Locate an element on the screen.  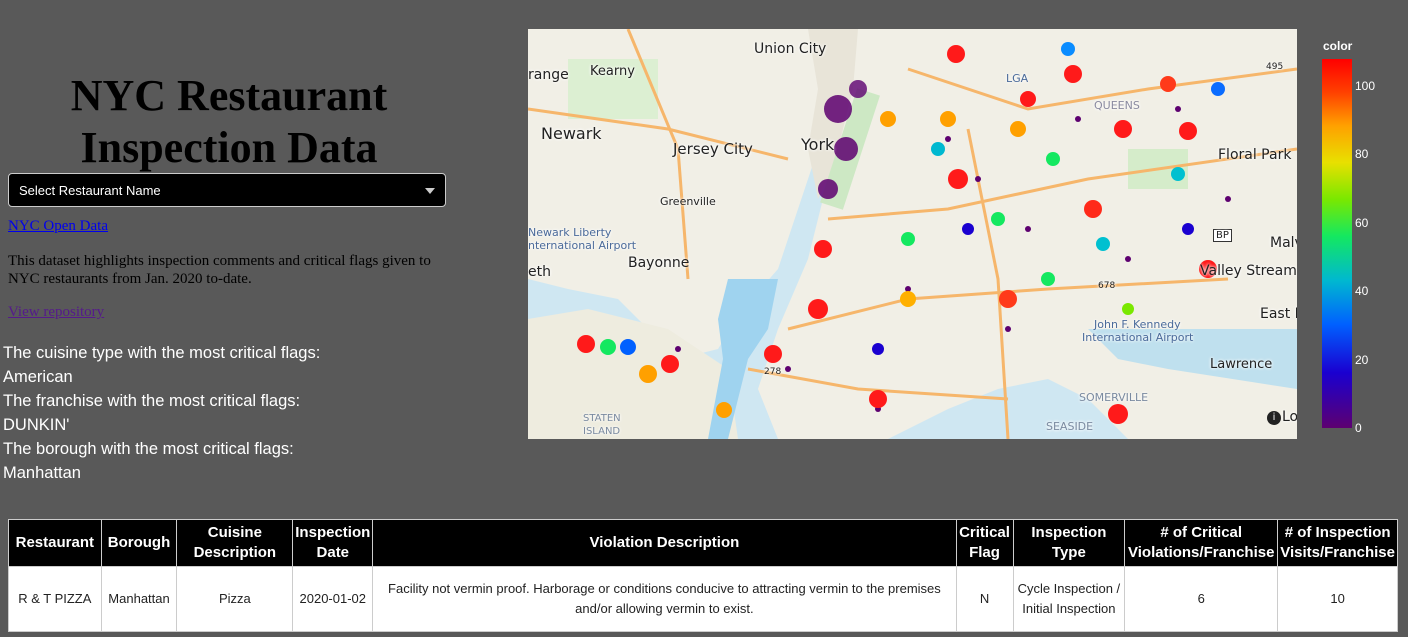
view-repository-link: View repository is located at coordinates (56, 312).